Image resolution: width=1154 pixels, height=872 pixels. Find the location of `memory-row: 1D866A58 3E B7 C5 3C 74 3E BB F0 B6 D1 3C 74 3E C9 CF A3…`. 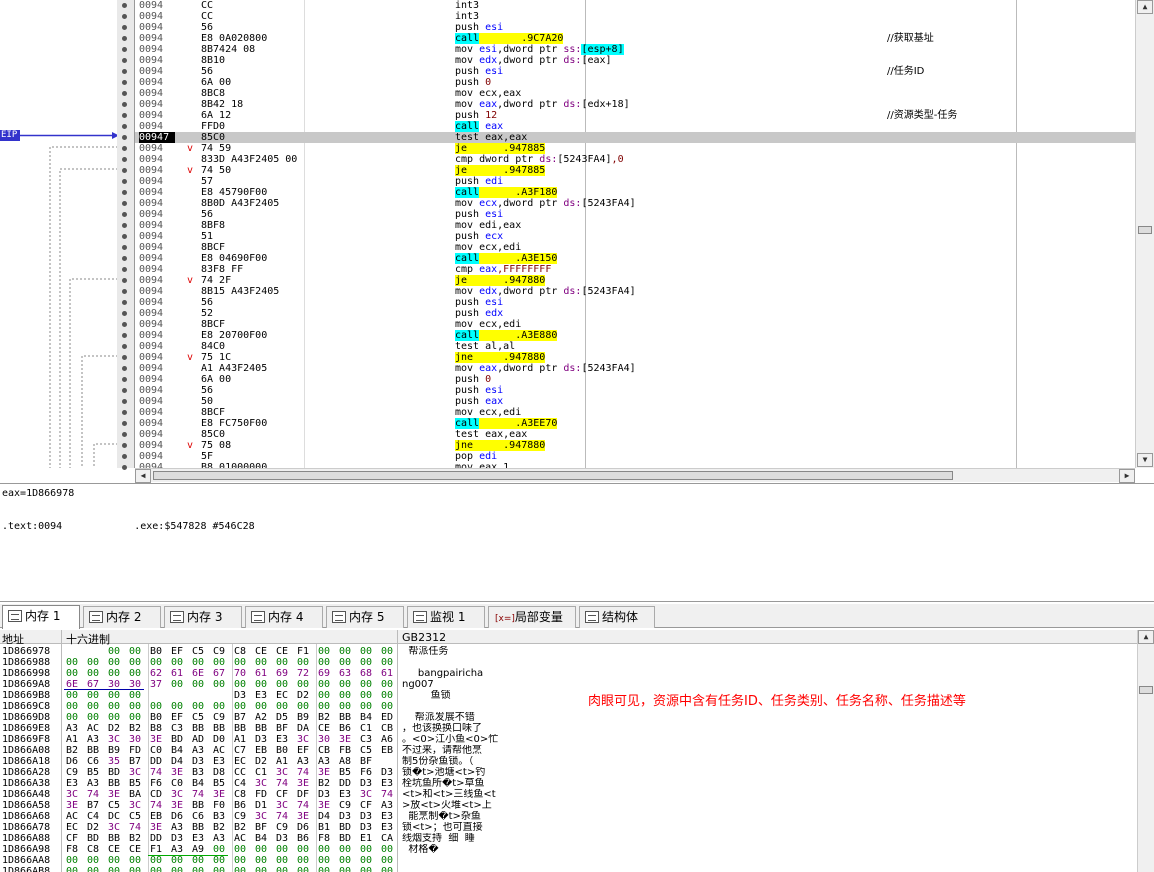

memory-row: 1D866A58 3E B7 C5 3C 74 3E BB F0 B6 D1 3C 74 3E C9 CF A3… is located at coordinates (570, 805).